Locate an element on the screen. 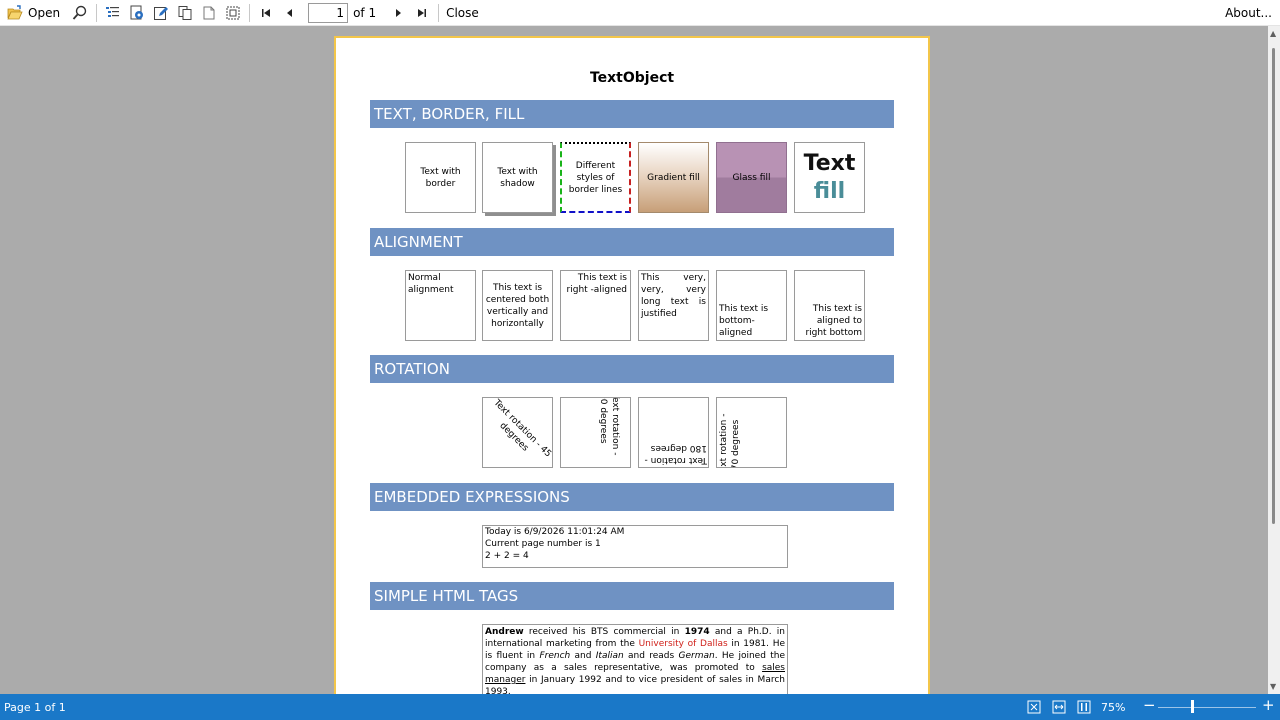 This screenshot has height=720, width=1280. big-text-line1: Text is located at coordinates (829, 163).